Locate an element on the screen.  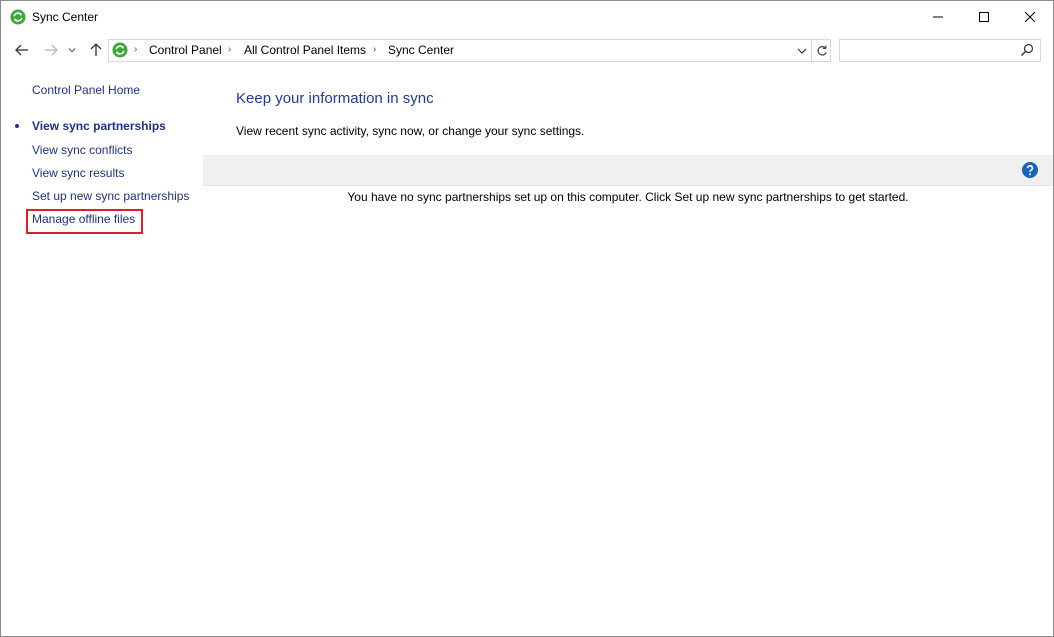
back-button is located at coordinates (22, 50).